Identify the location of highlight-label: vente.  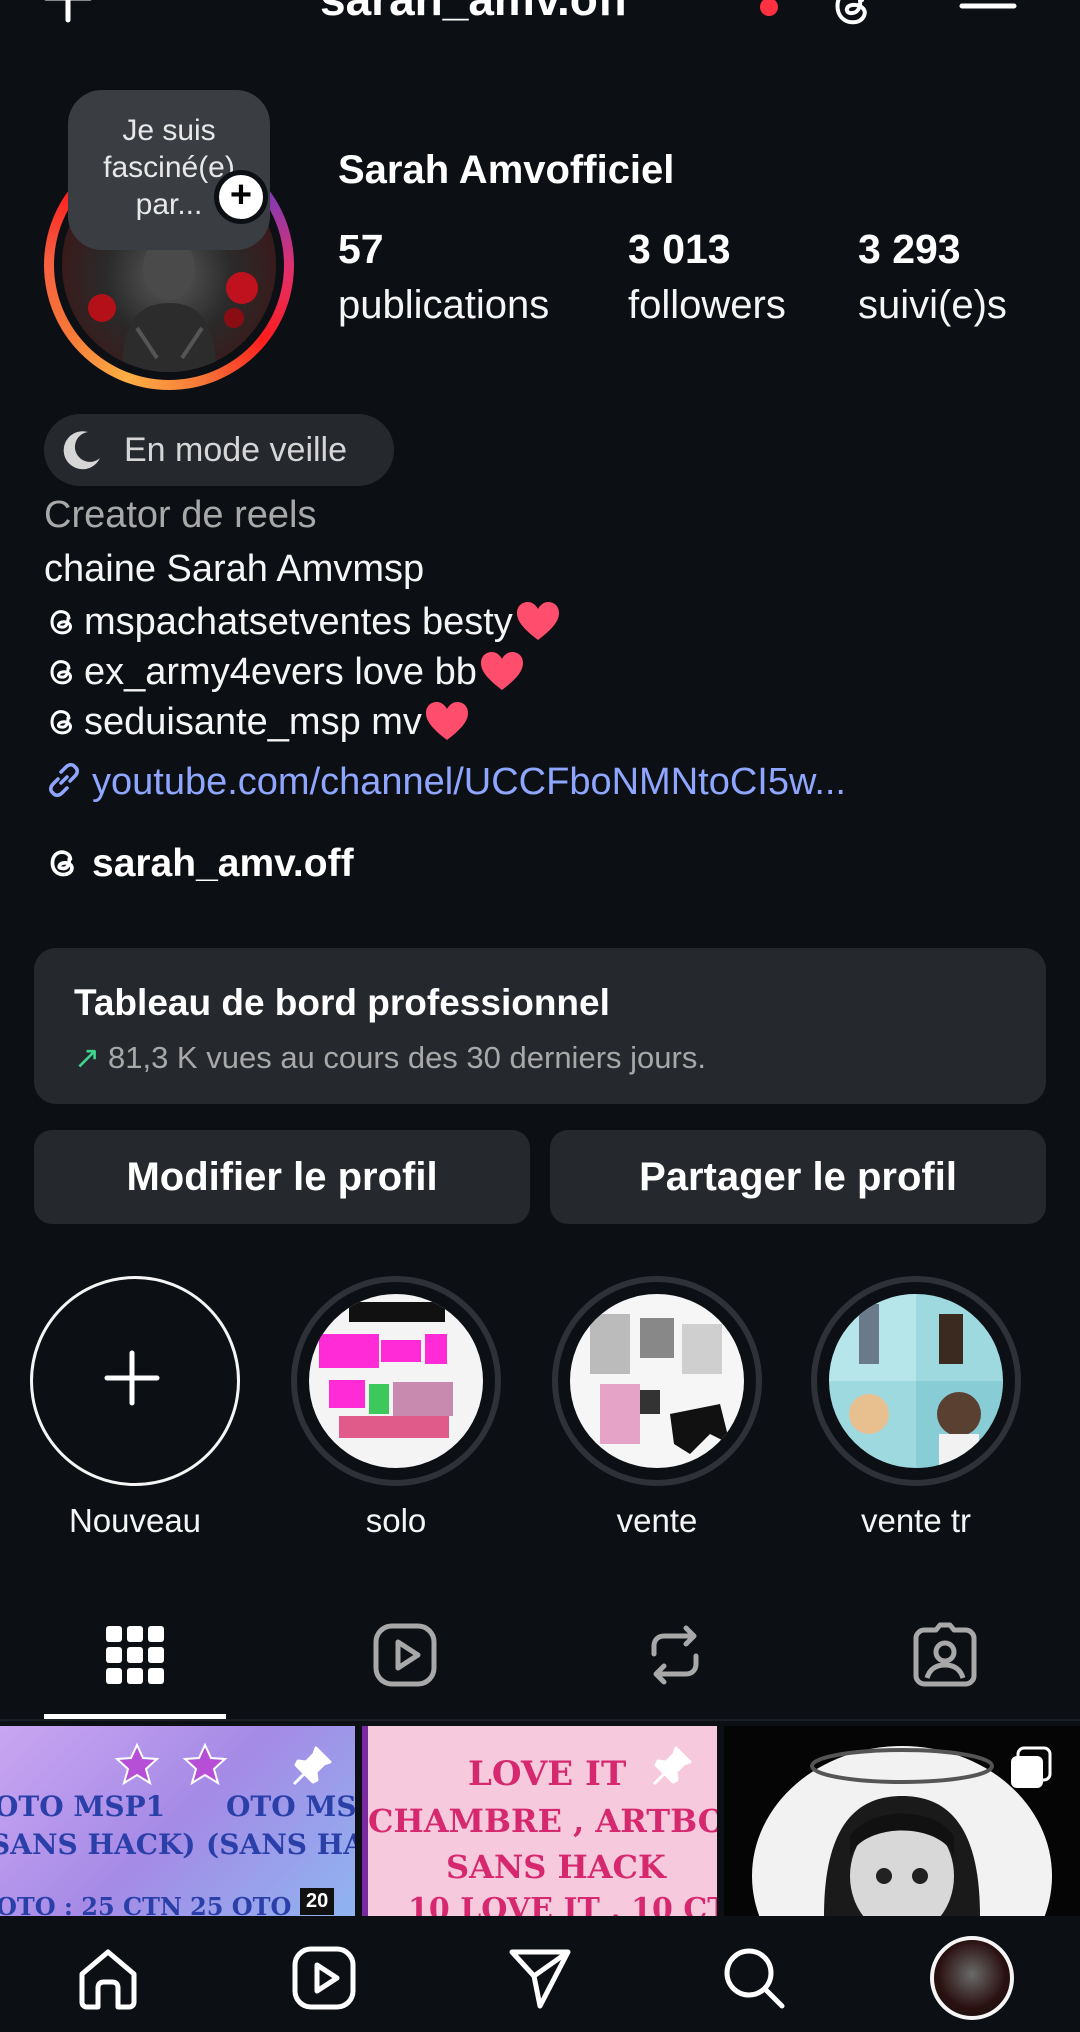
(657, 1520).